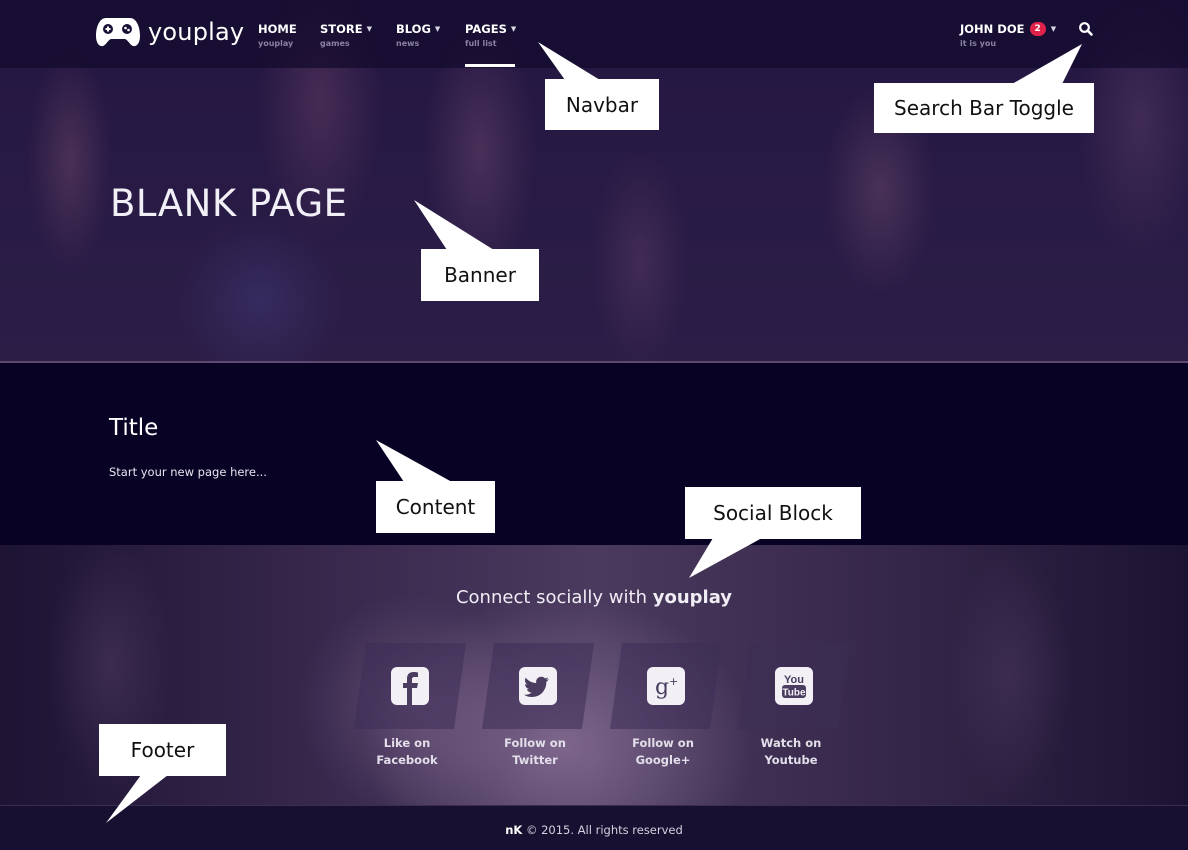 The width and height of the screenshot is (1188, 850). Describe the element at coordinates (773, 513) in the screenshot. I see `social-callout: Social Block` at that location.